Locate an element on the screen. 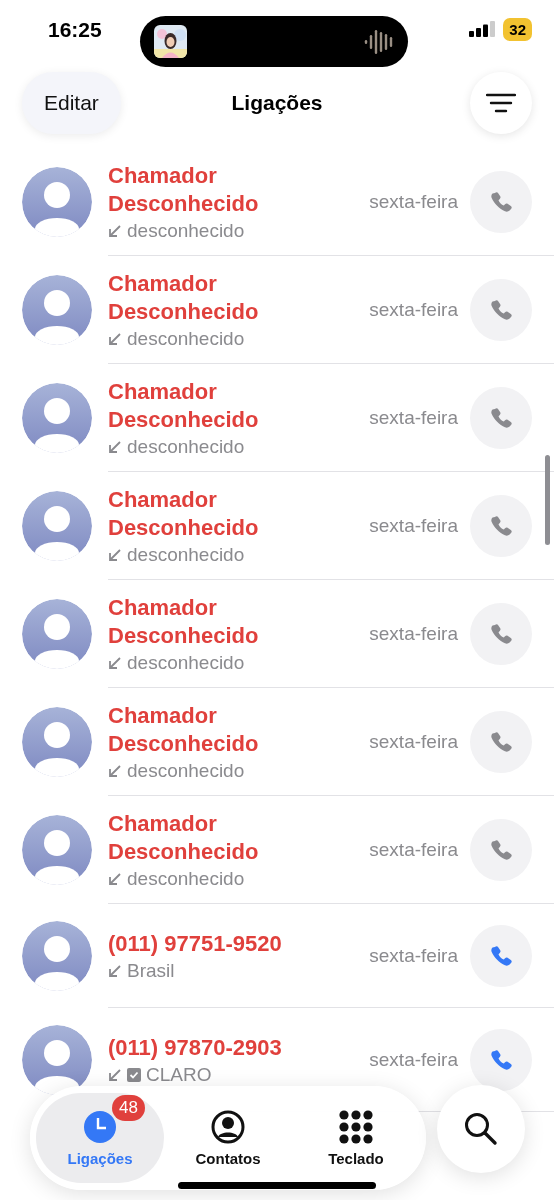 This screenshot has height=1200, width=554. call-detail: CLARO is located at coordinates (179, 1074).